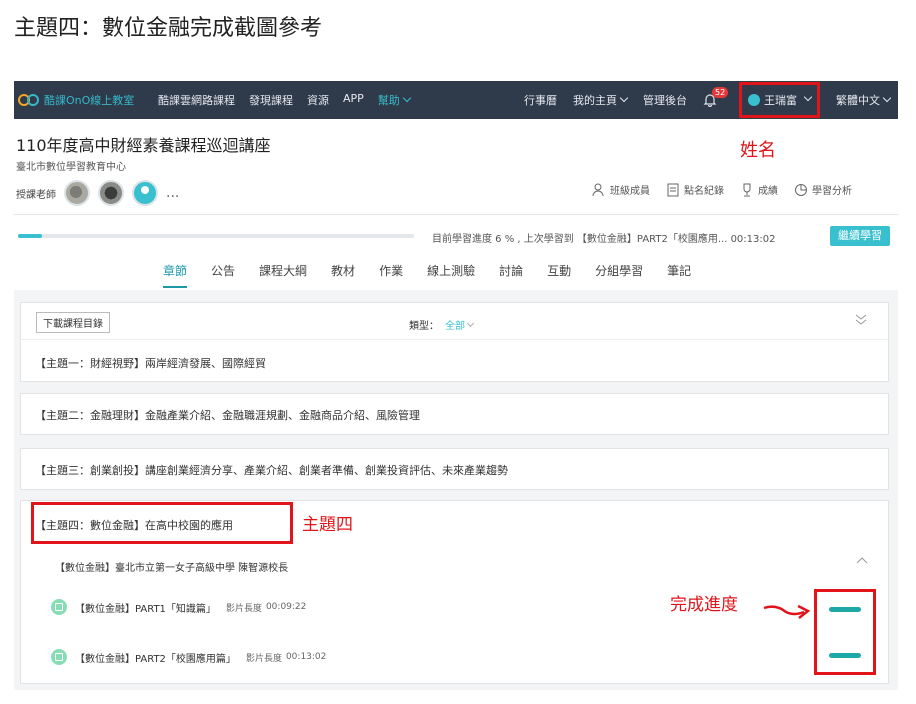  What do you see at coordinates (150, 363) in the screenshot?
I see `topic-title: 【主題一：財經視野】兩岸經濟發展、國際經貿` at bounding box center [150, 363].